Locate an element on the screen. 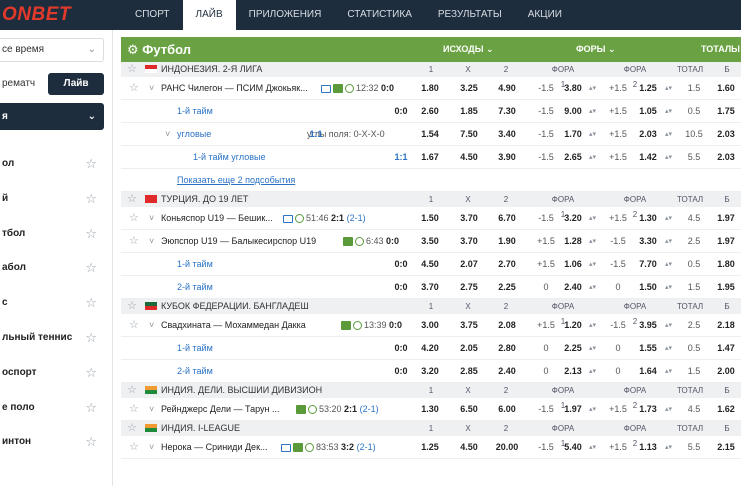  handicap-1-odds: 9.00 is located at coordinates (573, 111).